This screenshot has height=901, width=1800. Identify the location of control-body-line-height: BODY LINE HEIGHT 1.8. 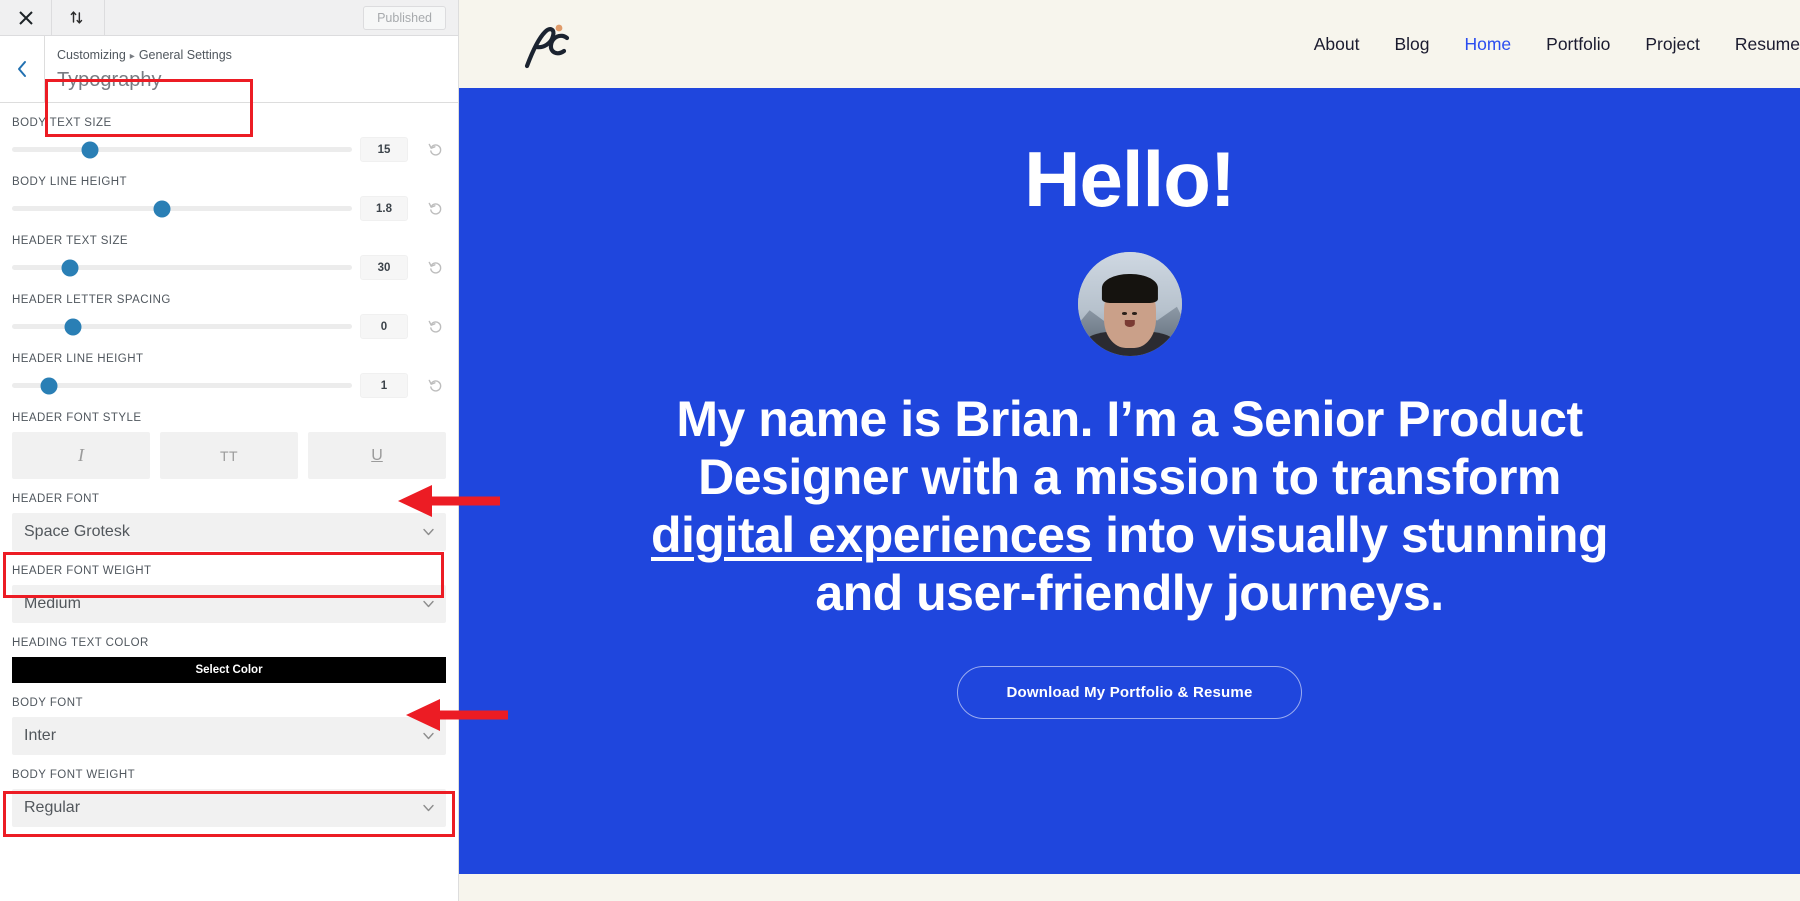
(229, 198).